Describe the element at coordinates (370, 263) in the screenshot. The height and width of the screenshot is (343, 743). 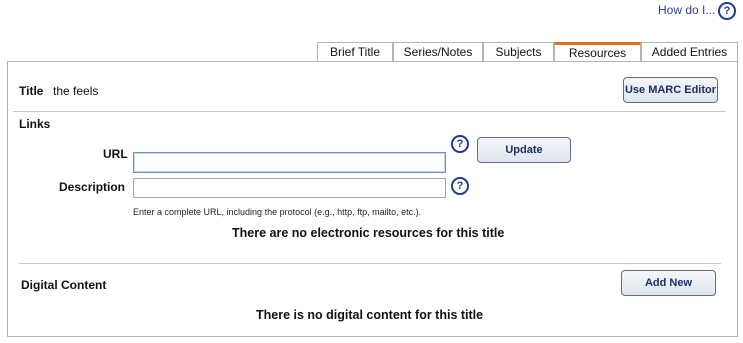
I see `links-divider` at that location.